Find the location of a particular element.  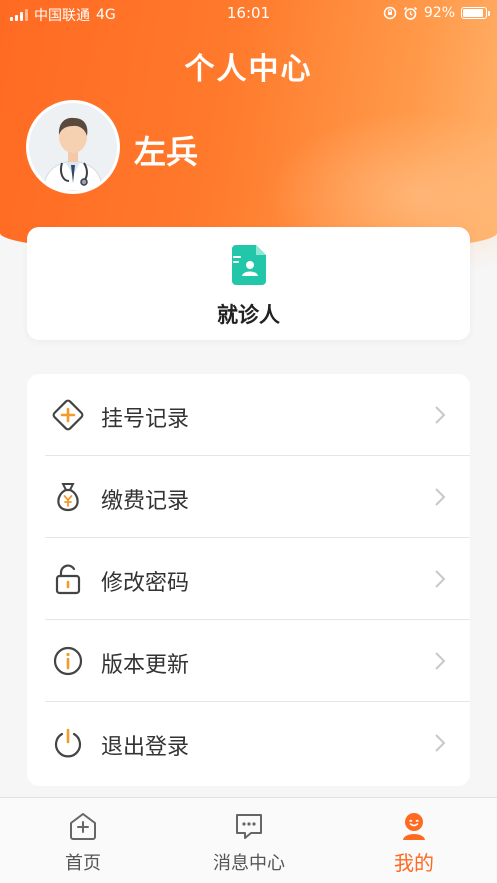

menu-item-label: 缴费记录 is located at coordinates (145, 501).